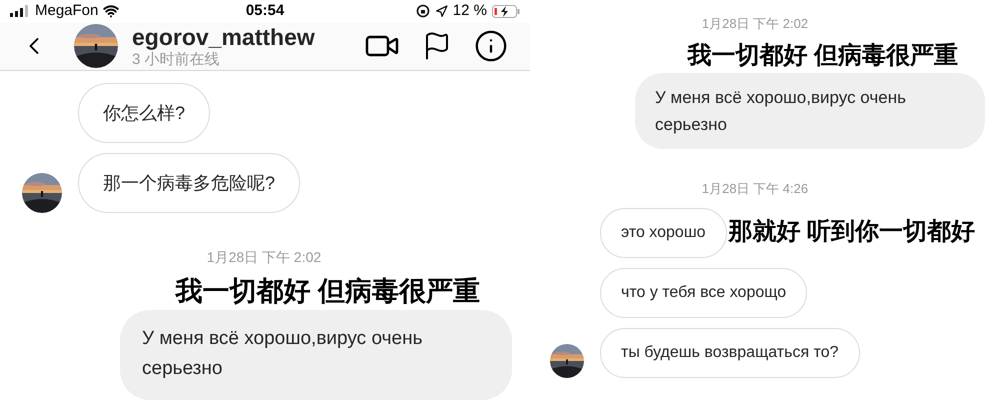  Describe the element at coordinates (111, 11) in the screenshot. I see `wifi-icon` at that location.